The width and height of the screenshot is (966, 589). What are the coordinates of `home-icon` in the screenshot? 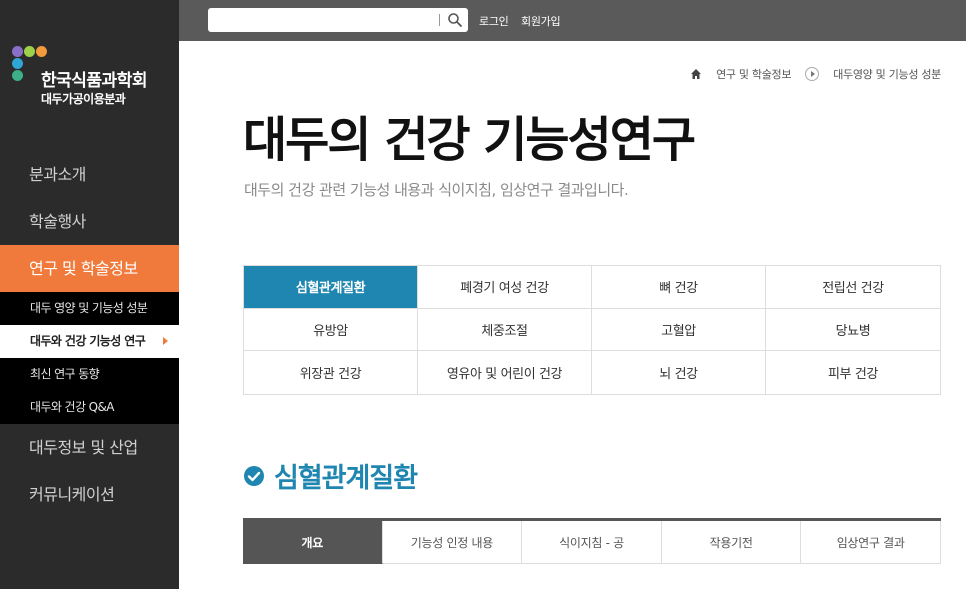 It's located at (696, 74).